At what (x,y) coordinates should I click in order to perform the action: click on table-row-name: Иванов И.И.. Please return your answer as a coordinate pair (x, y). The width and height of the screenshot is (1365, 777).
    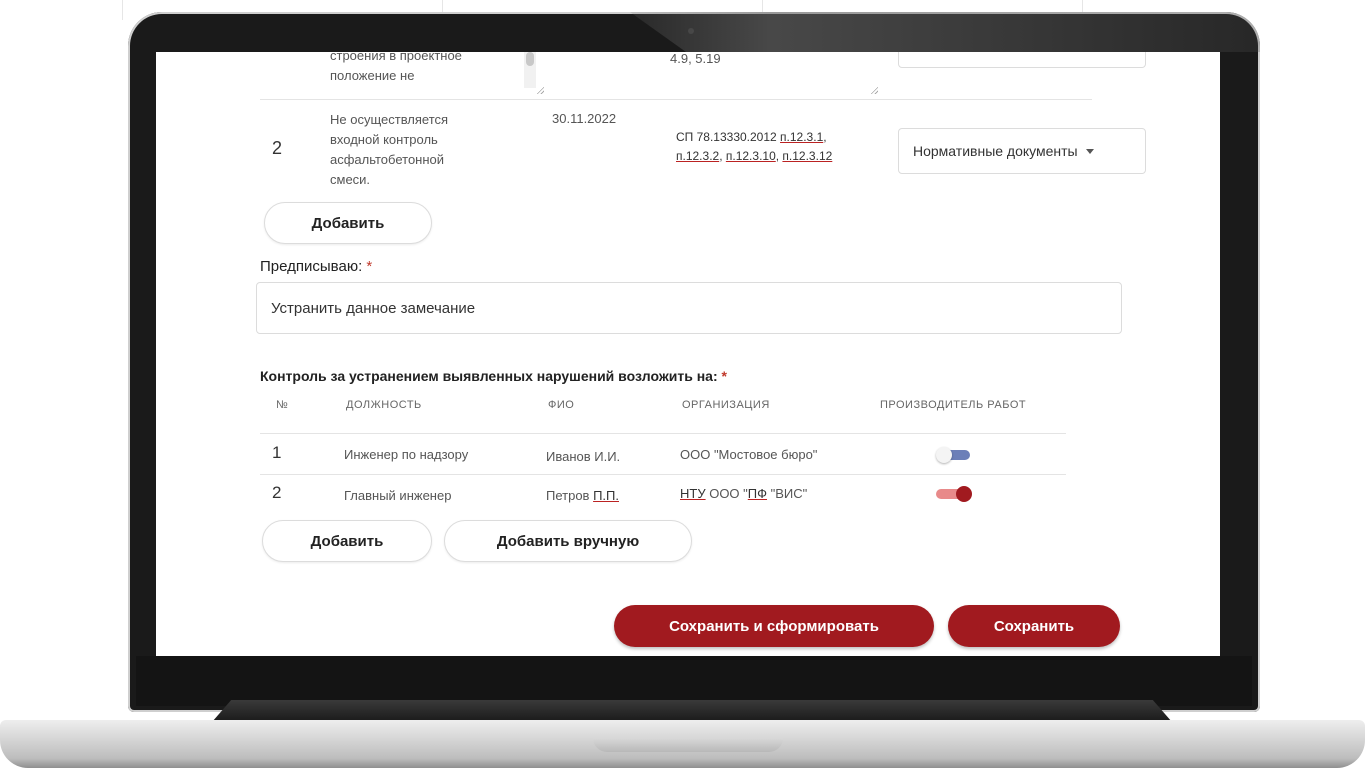
    Looking at the image, I should click on (583, 456).